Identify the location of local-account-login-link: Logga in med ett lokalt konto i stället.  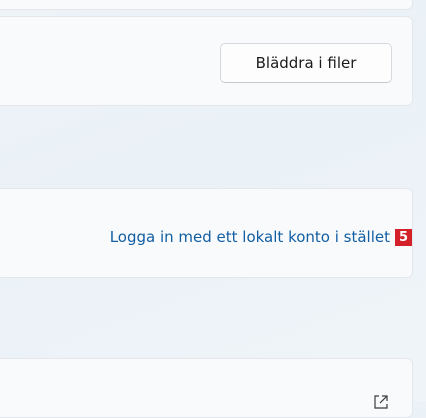
(250, 237).